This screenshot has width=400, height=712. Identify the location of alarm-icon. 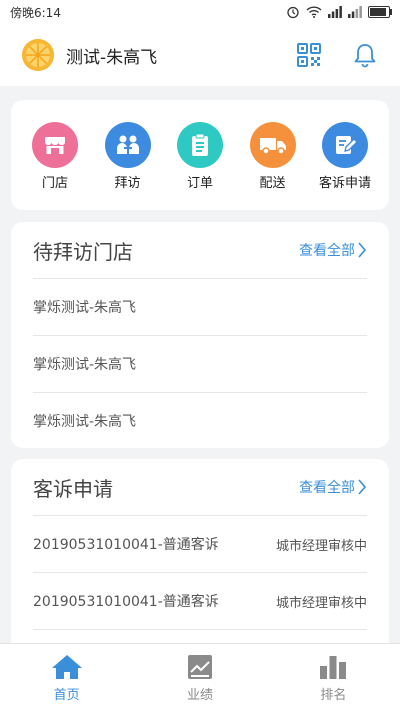
(293, 12).